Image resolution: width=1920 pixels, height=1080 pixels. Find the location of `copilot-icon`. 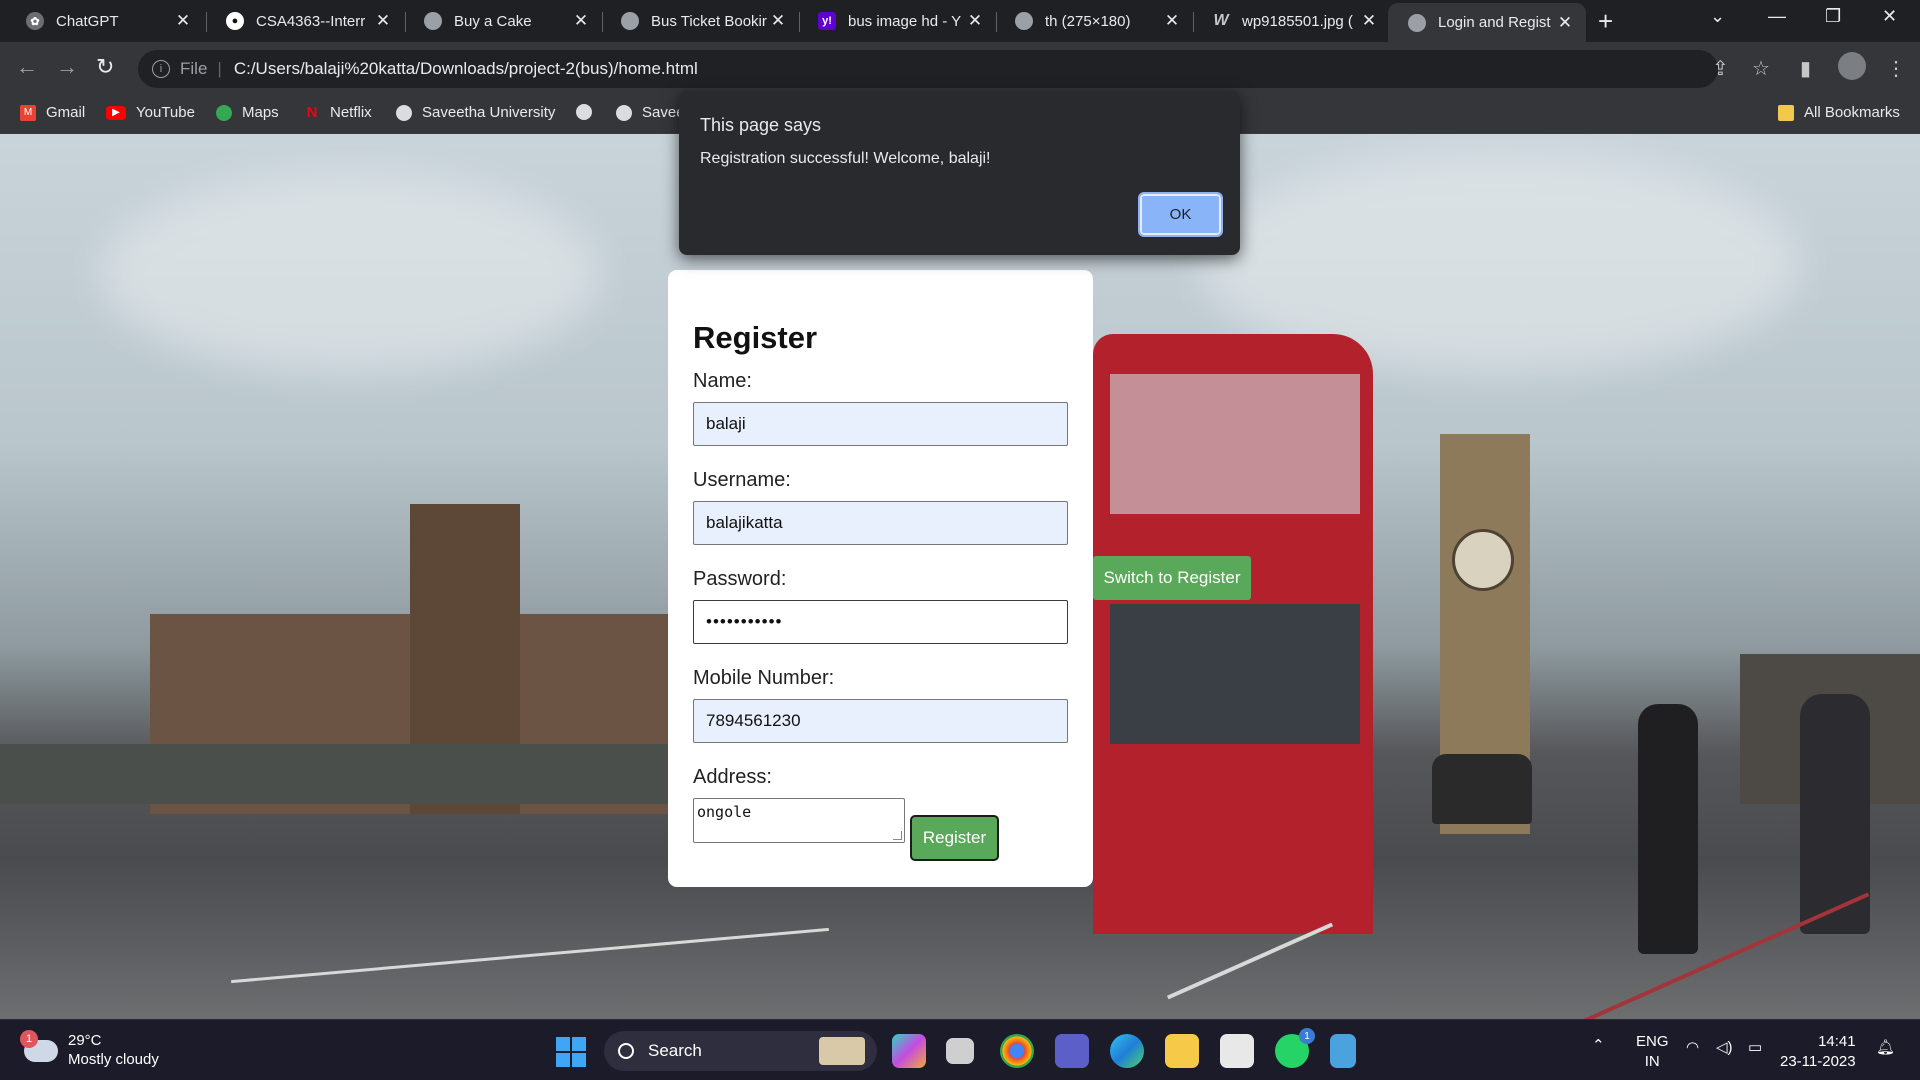

copilot-icon is located at coordinates (909, 1051).